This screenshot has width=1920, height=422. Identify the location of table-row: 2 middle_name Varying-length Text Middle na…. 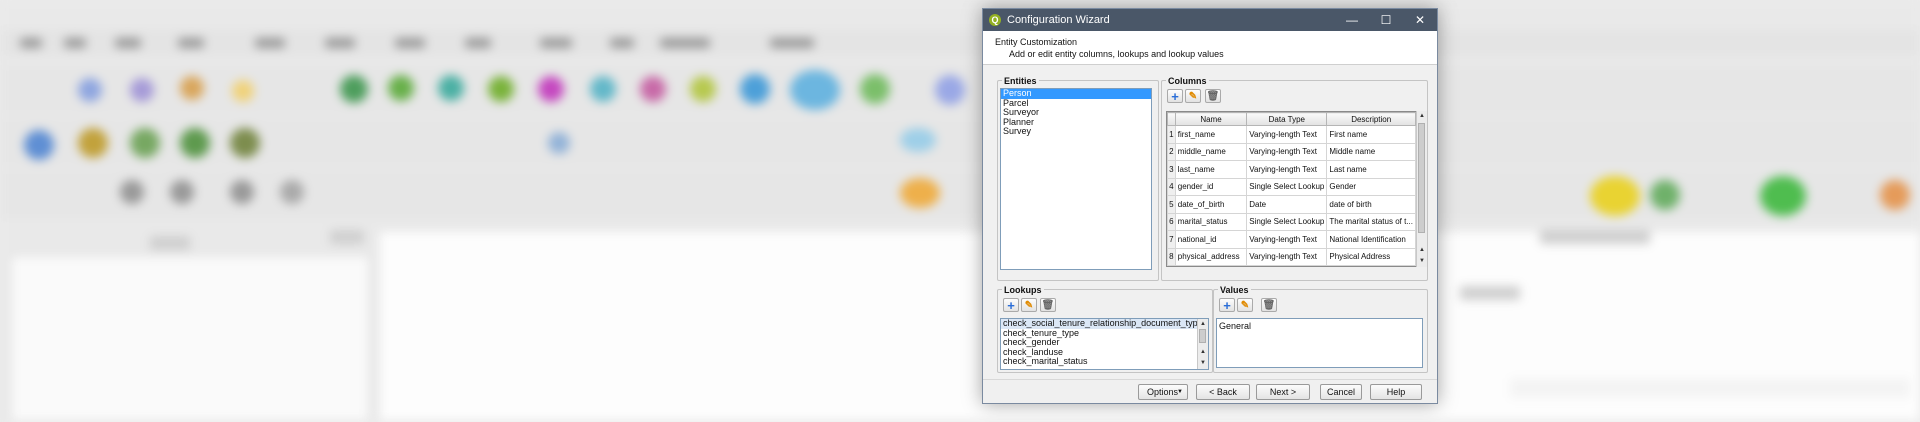
(1291, 151).